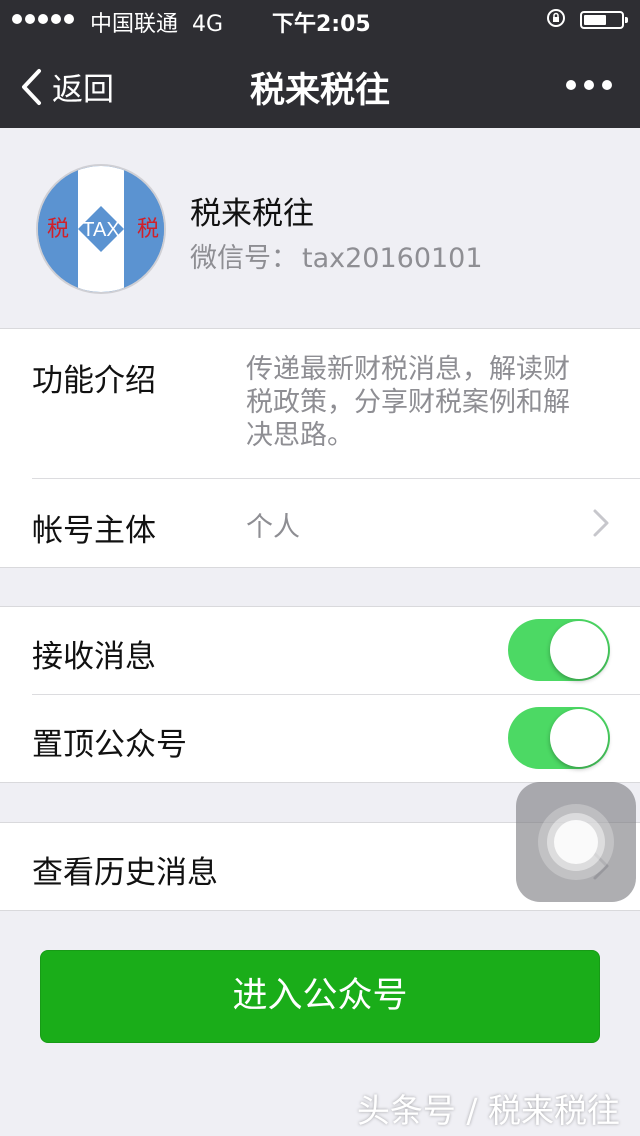 The height and width of the screenshot is (1136, 640). What do you see at coordinates (320, 650) in the screenshot?
I see `receive-messages-row: 接收消息` at bounding box center [320, 650].